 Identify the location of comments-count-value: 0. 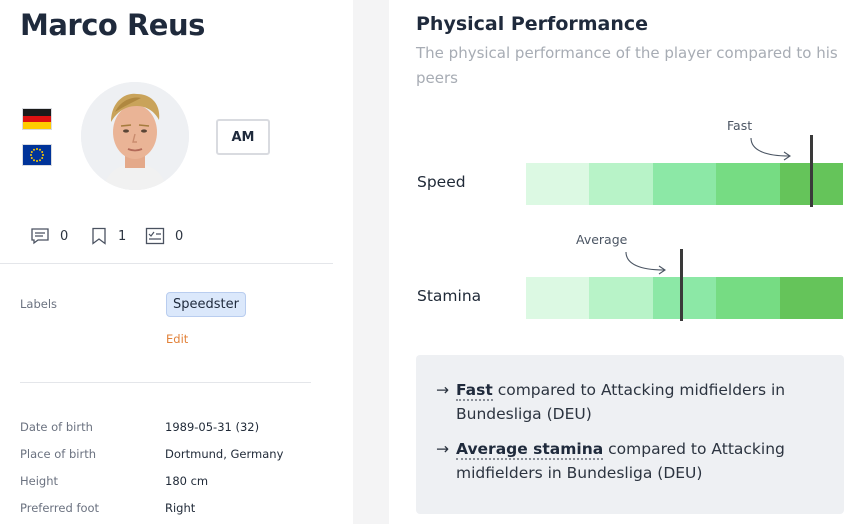
(64, 236).